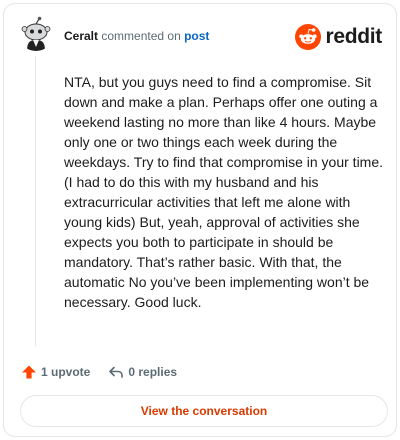 This screenshot has height=440, width=400. What do you see at coordinates (99, 372) in the screenshot?
I see `comment-actions: 1 upvote 0 replies` at bounding box center [99, 372].